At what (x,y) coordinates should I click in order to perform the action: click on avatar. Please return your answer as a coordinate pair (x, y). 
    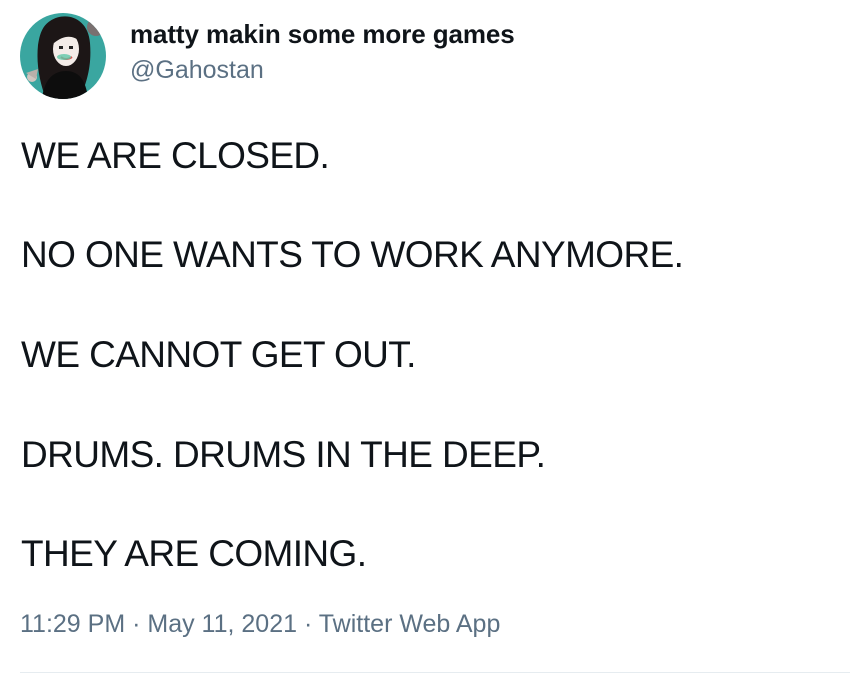
    Looking at the image, I should click on (63, 56).